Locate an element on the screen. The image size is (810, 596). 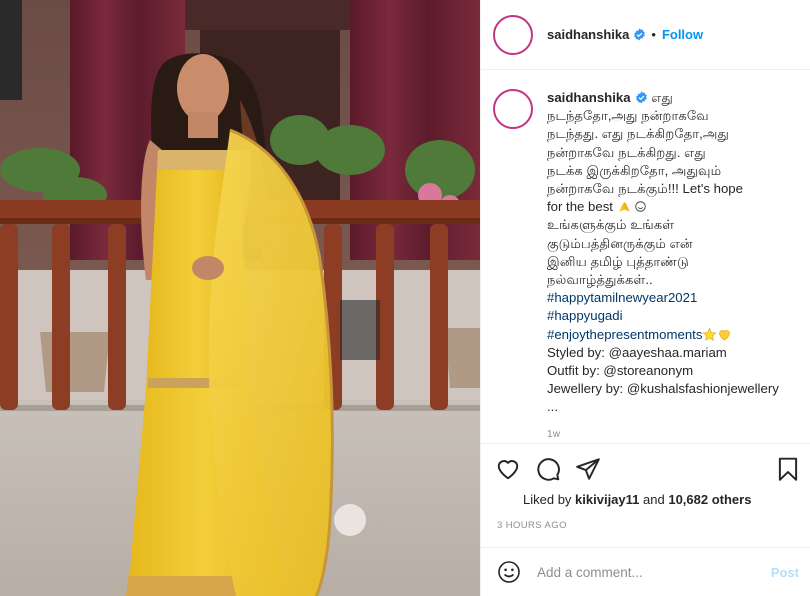
caption-line: Styled by: @aayeshaa.mariam is located at coordinates (637, 352).